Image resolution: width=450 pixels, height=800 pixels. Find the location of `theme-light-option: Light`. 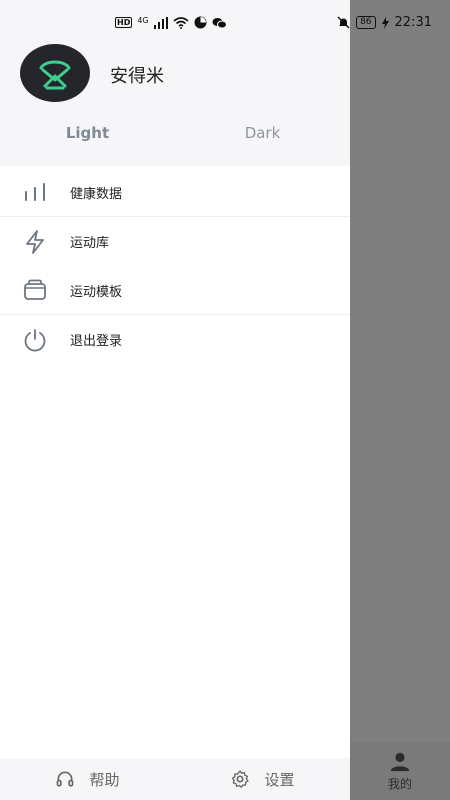

theme-light-option: Light is located at coordinates (87, 133).